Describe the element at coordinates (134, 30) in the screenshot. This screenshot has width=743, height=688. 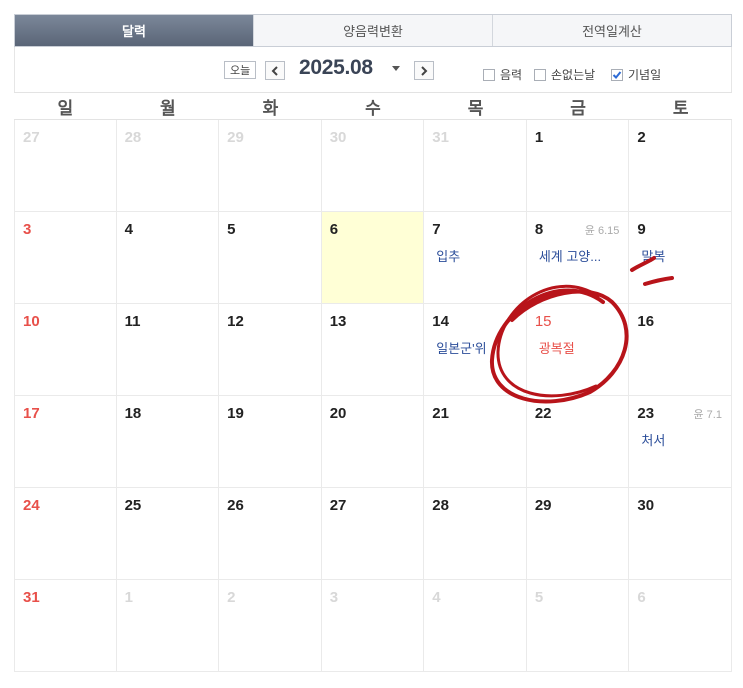
I see `tab-calendar: 달력` at that location.